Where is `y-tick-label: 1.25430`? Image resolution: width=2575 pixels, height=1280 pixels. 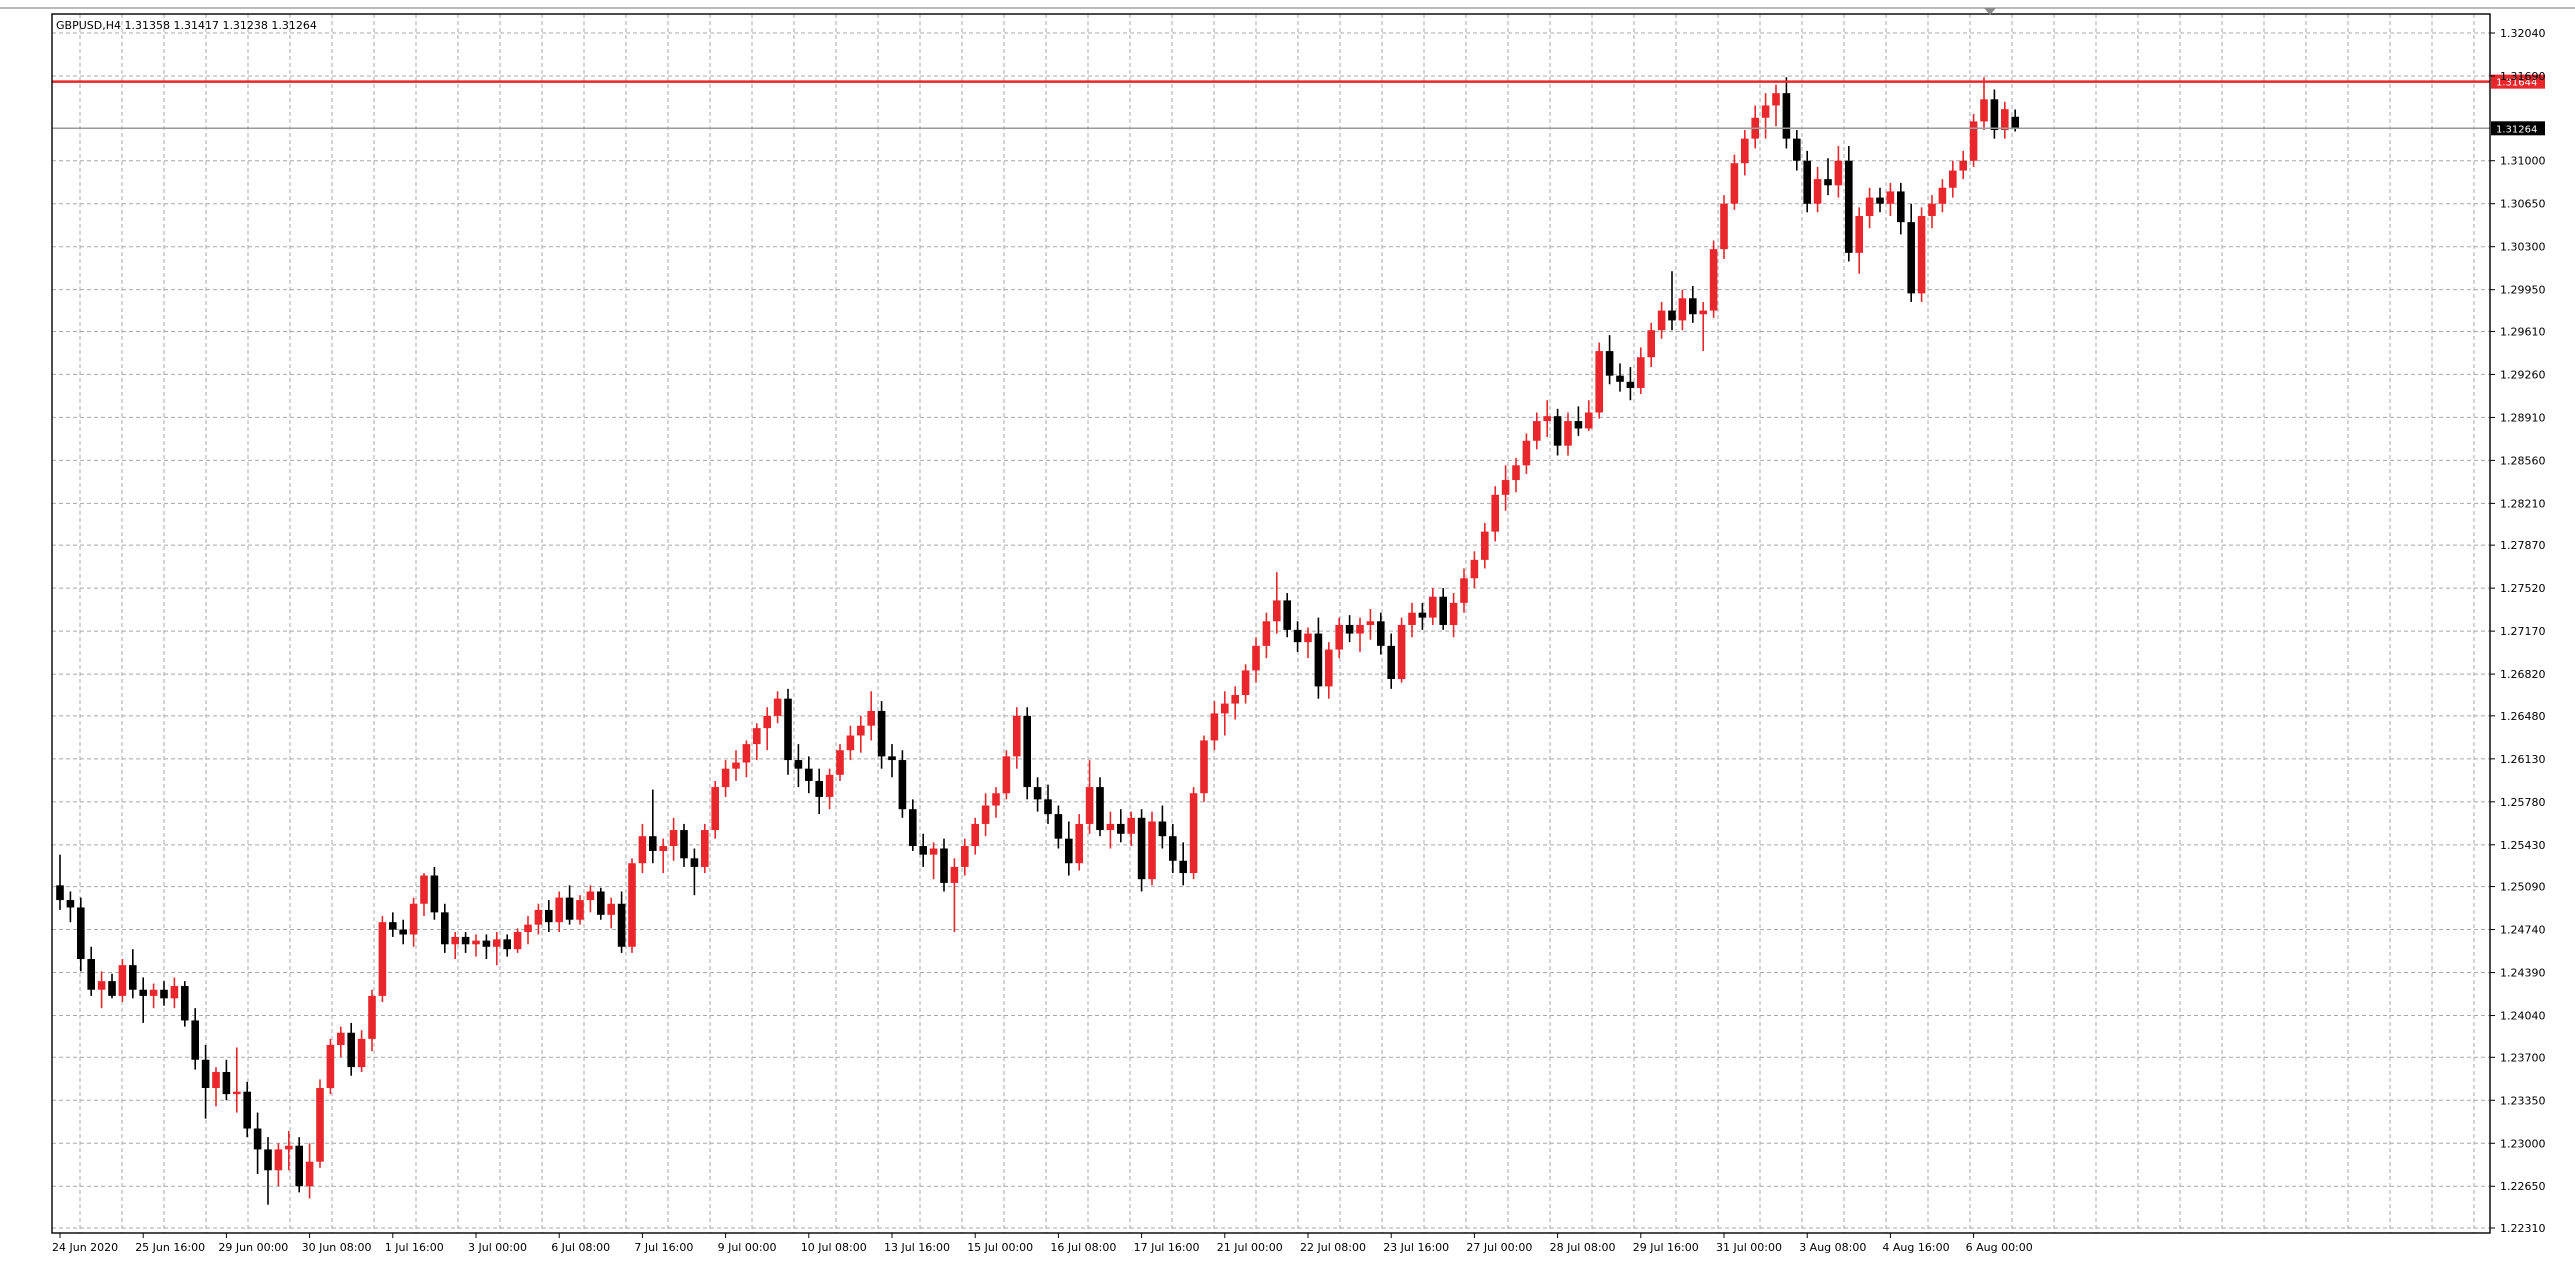 y-tick-label: 1.25430 is located at coordinates (2523, 845).